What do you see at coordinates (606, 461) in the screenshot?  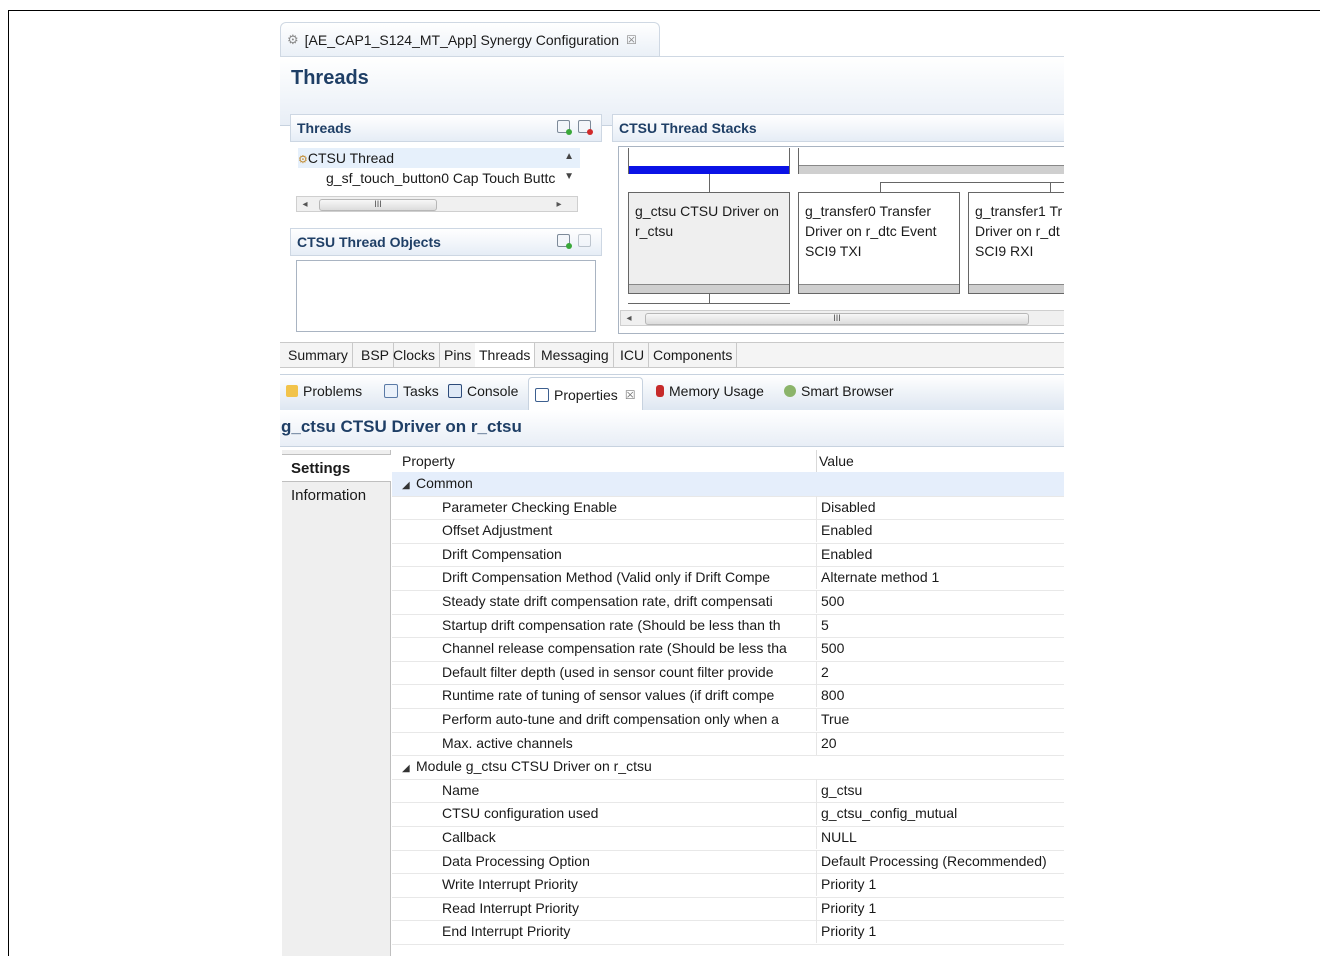 I see `column-header-property: Property` at bounding box center [606, 461].